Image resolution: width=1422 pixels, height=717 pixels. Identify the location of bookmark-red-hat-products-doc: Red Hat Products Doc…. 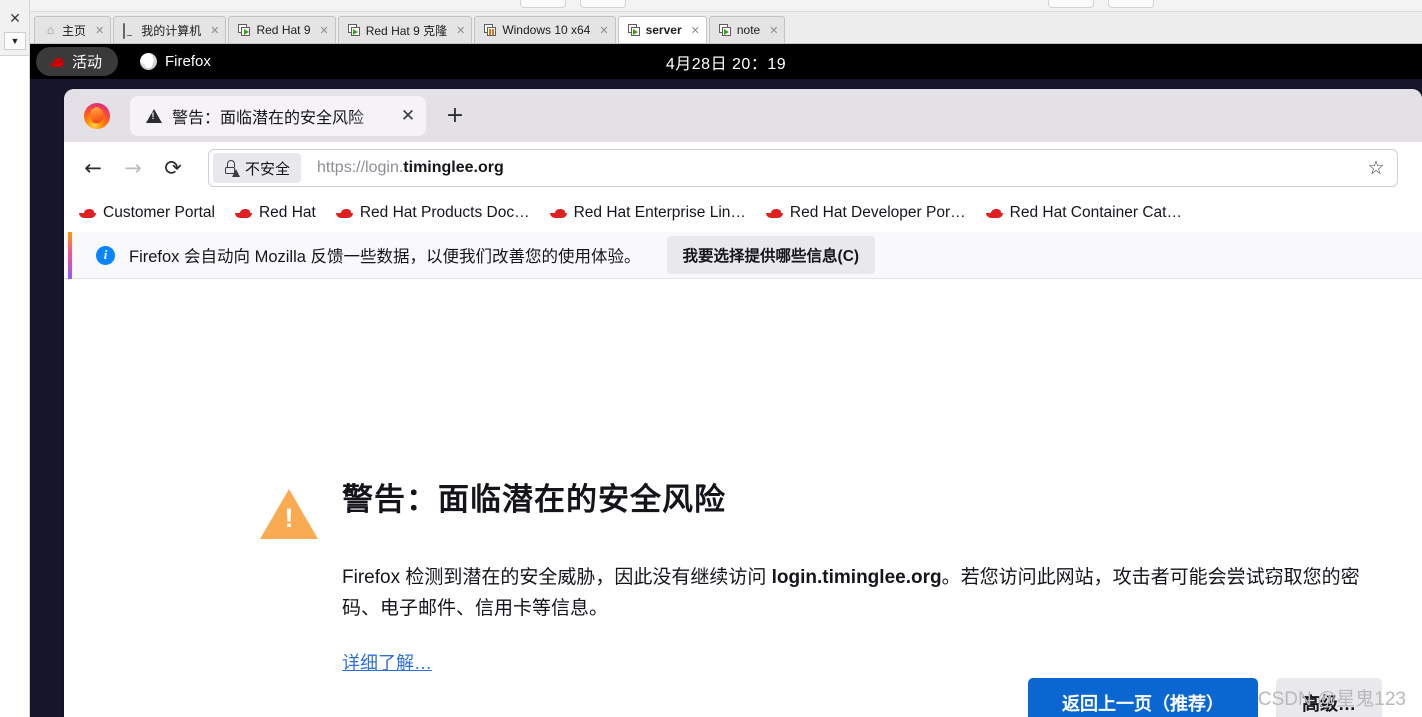
(433, 213).